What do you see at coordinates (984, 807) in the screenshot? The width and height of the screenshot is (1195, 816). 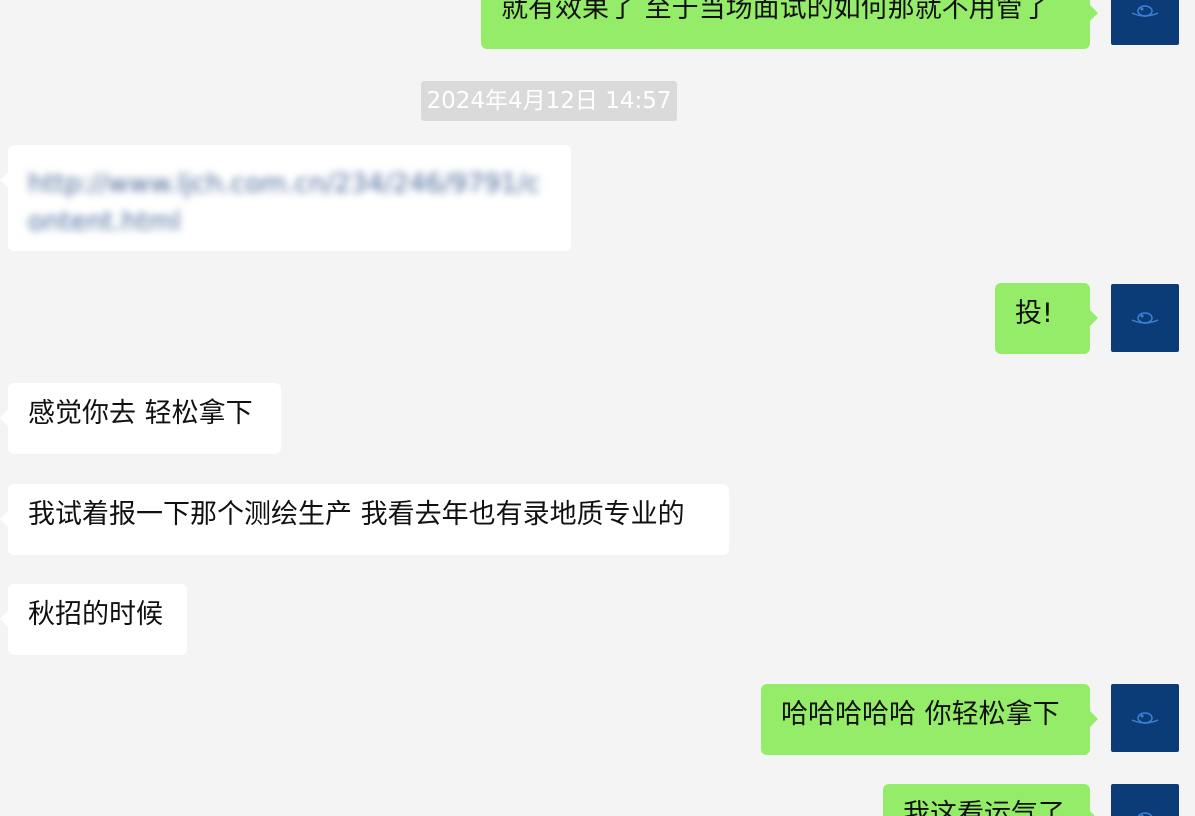 I see `message-text: 我这看运气了` at bounding box center [984, 807].